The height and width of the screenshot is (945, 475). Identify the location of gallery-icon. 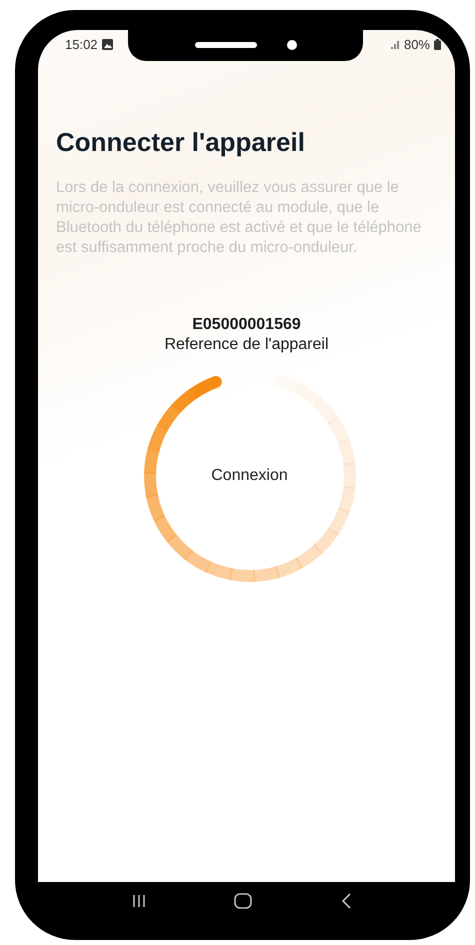
(107, 44).